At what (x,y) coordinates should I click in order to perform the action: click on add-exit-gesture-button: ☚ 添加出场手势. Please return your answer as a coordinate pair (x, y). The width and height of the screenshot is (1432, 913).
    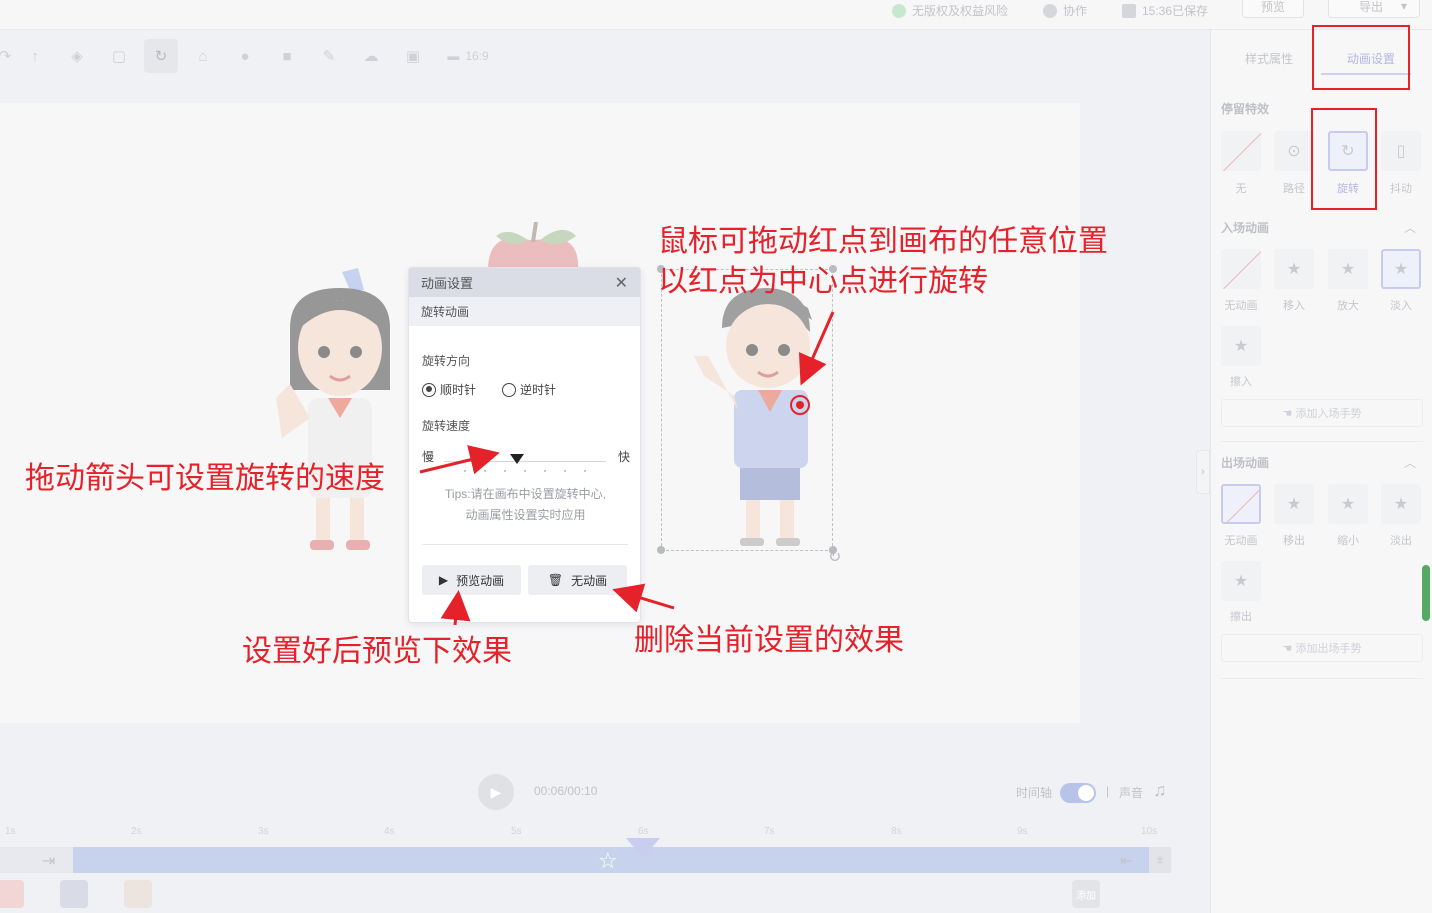
    Looking at the image, I should click on (1322, 648).